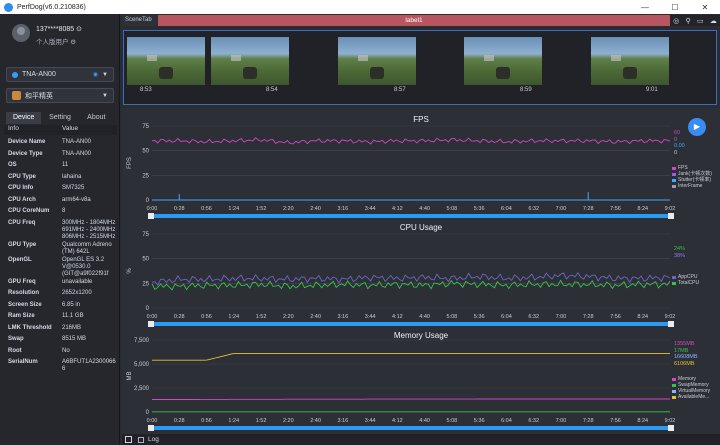 This screenshot has width=720, height=445. I want to click on x-tick-label: 2:40, so click(315, 209).